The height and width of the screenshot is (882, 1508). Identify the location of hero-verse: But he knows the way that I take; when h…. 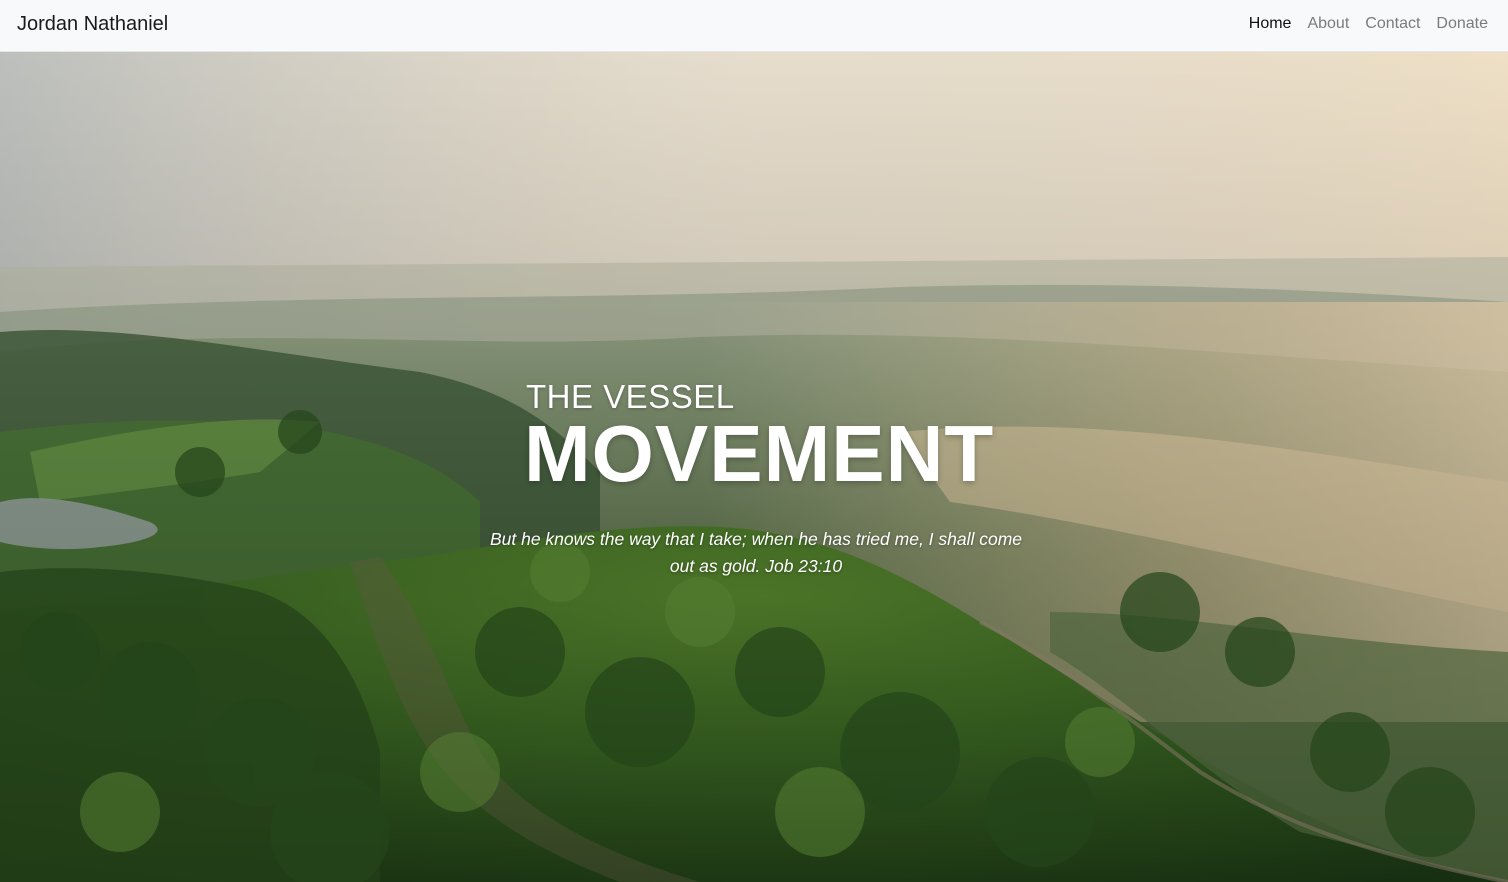
(756, 552).